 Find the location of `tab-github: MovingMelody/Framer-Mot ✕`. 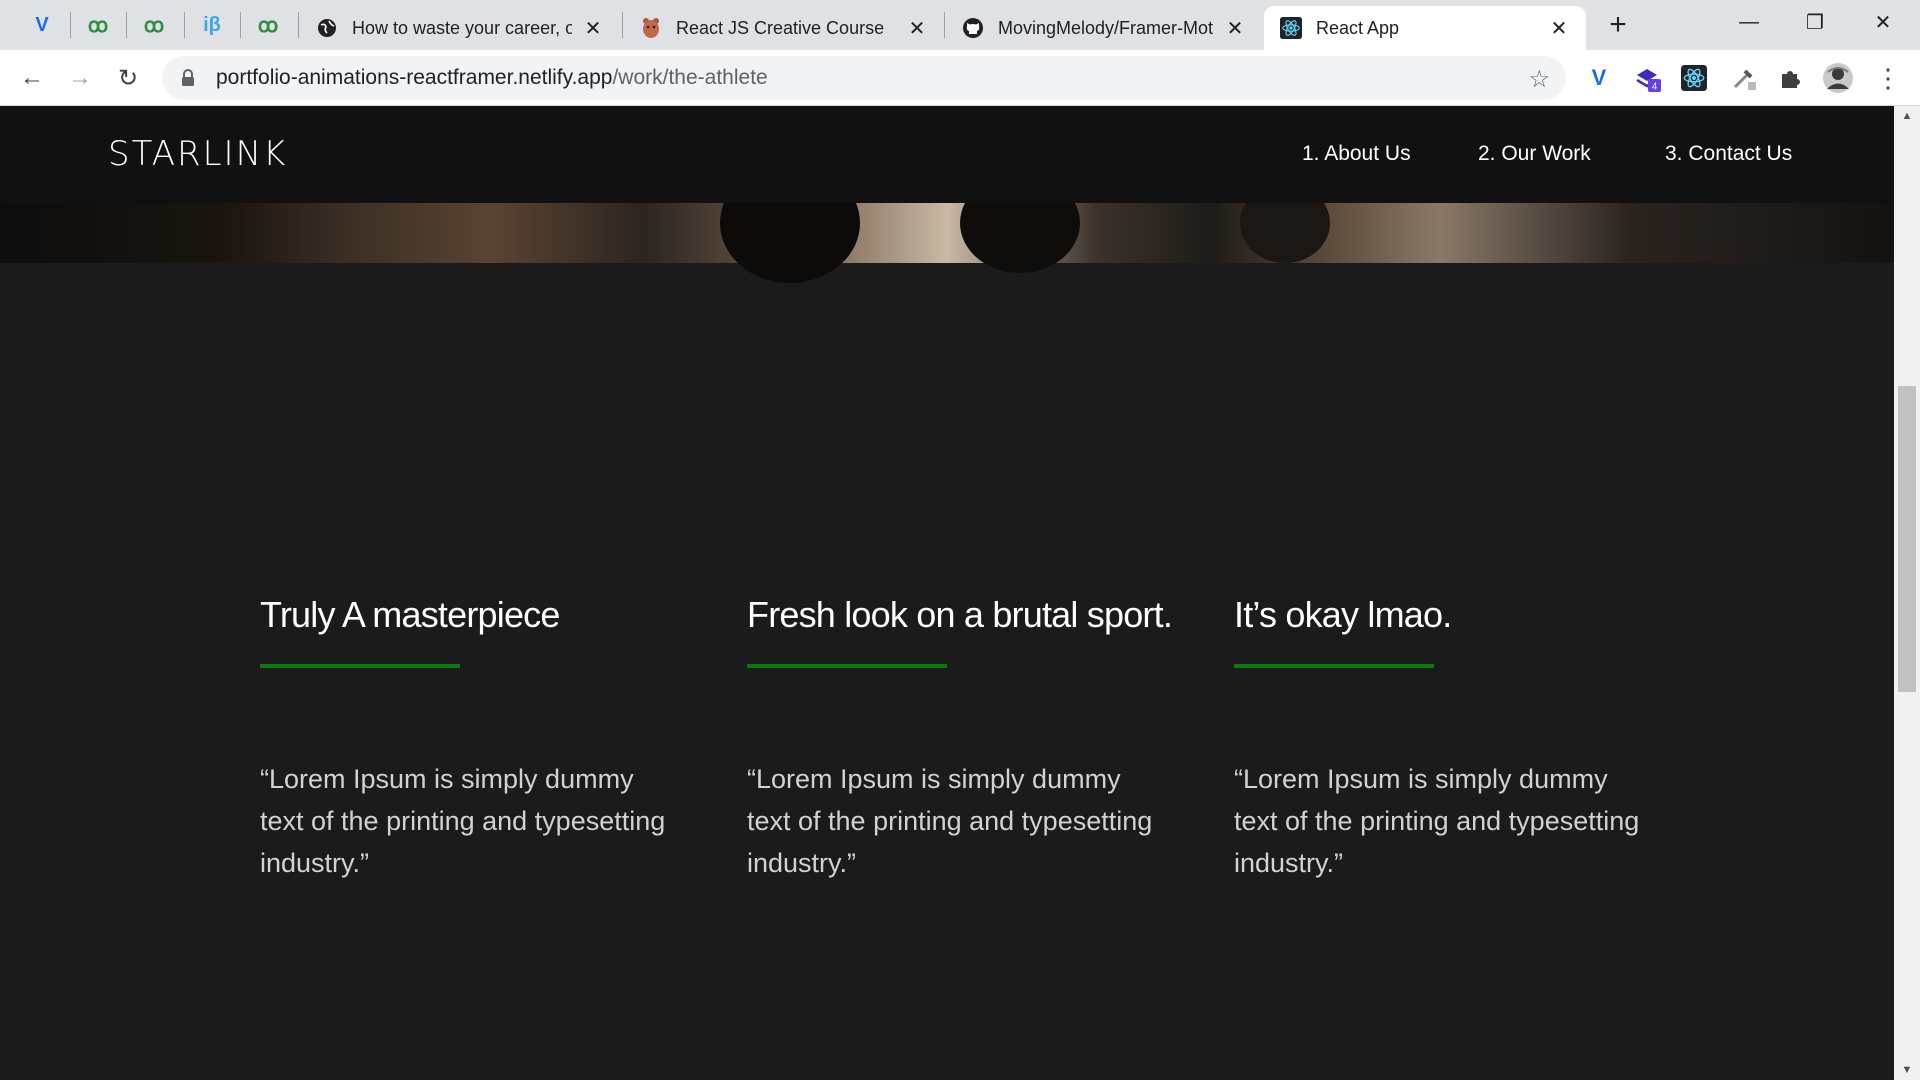

tab-github: MovingMelody/Framer-Mot ✕ is located at coordinates (1104, 28).